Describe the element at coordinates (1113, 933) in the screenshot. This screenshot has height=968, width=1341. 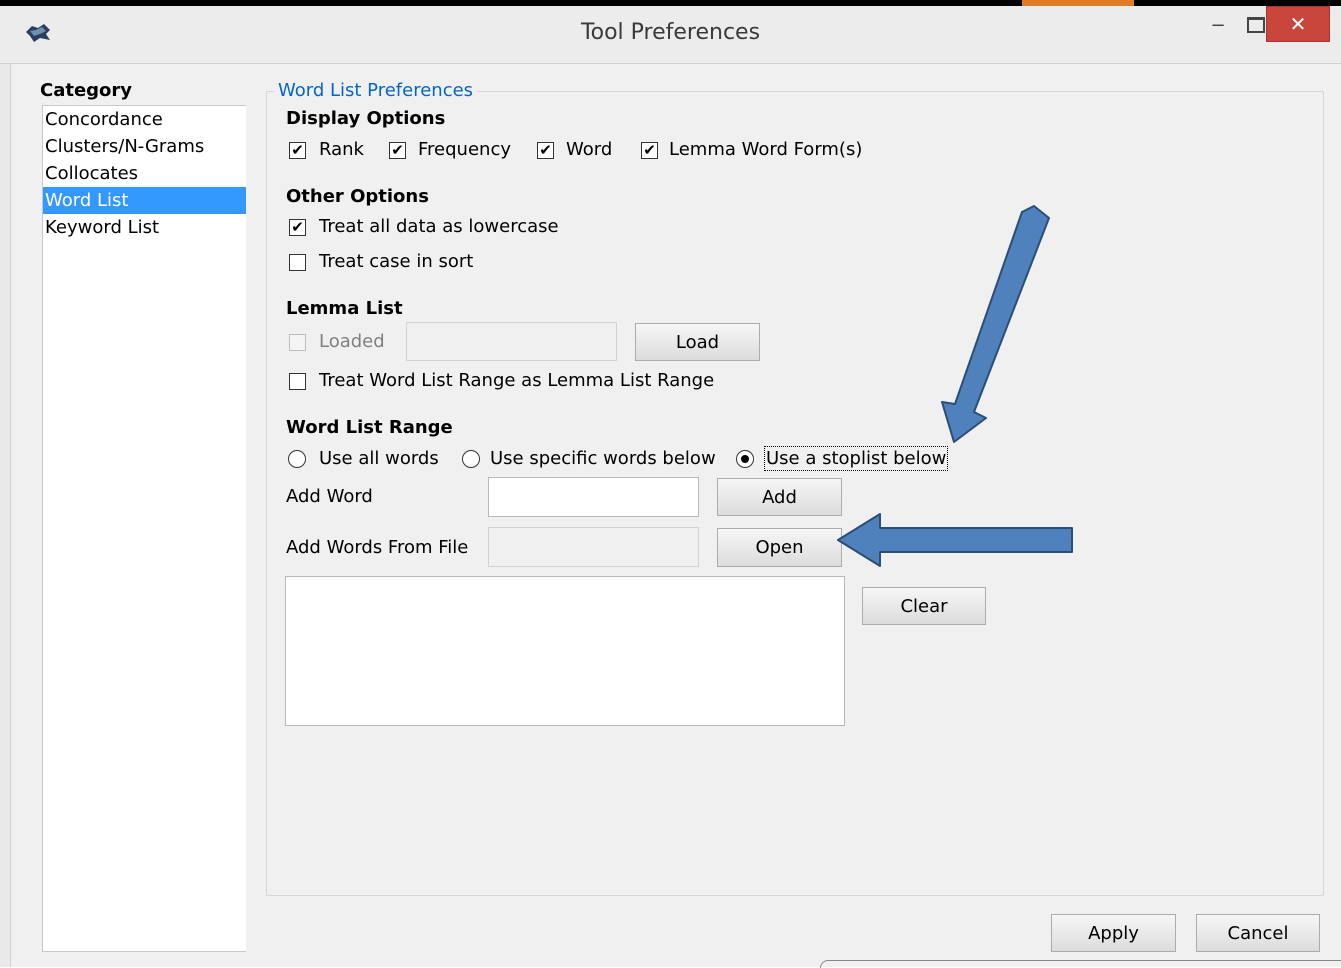
I see `apply-button: Apply` at that location.